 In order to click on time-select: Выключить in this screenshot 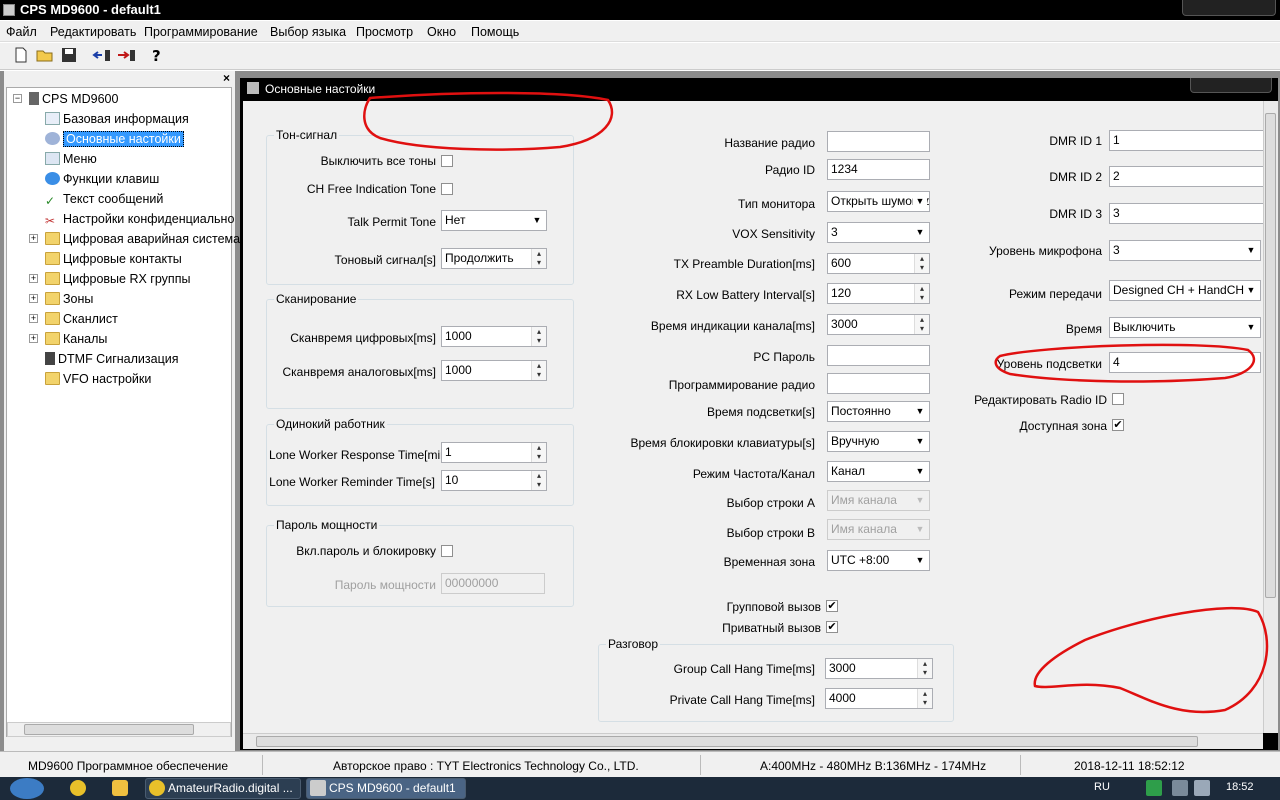, I will do `click(1185, 327)`.